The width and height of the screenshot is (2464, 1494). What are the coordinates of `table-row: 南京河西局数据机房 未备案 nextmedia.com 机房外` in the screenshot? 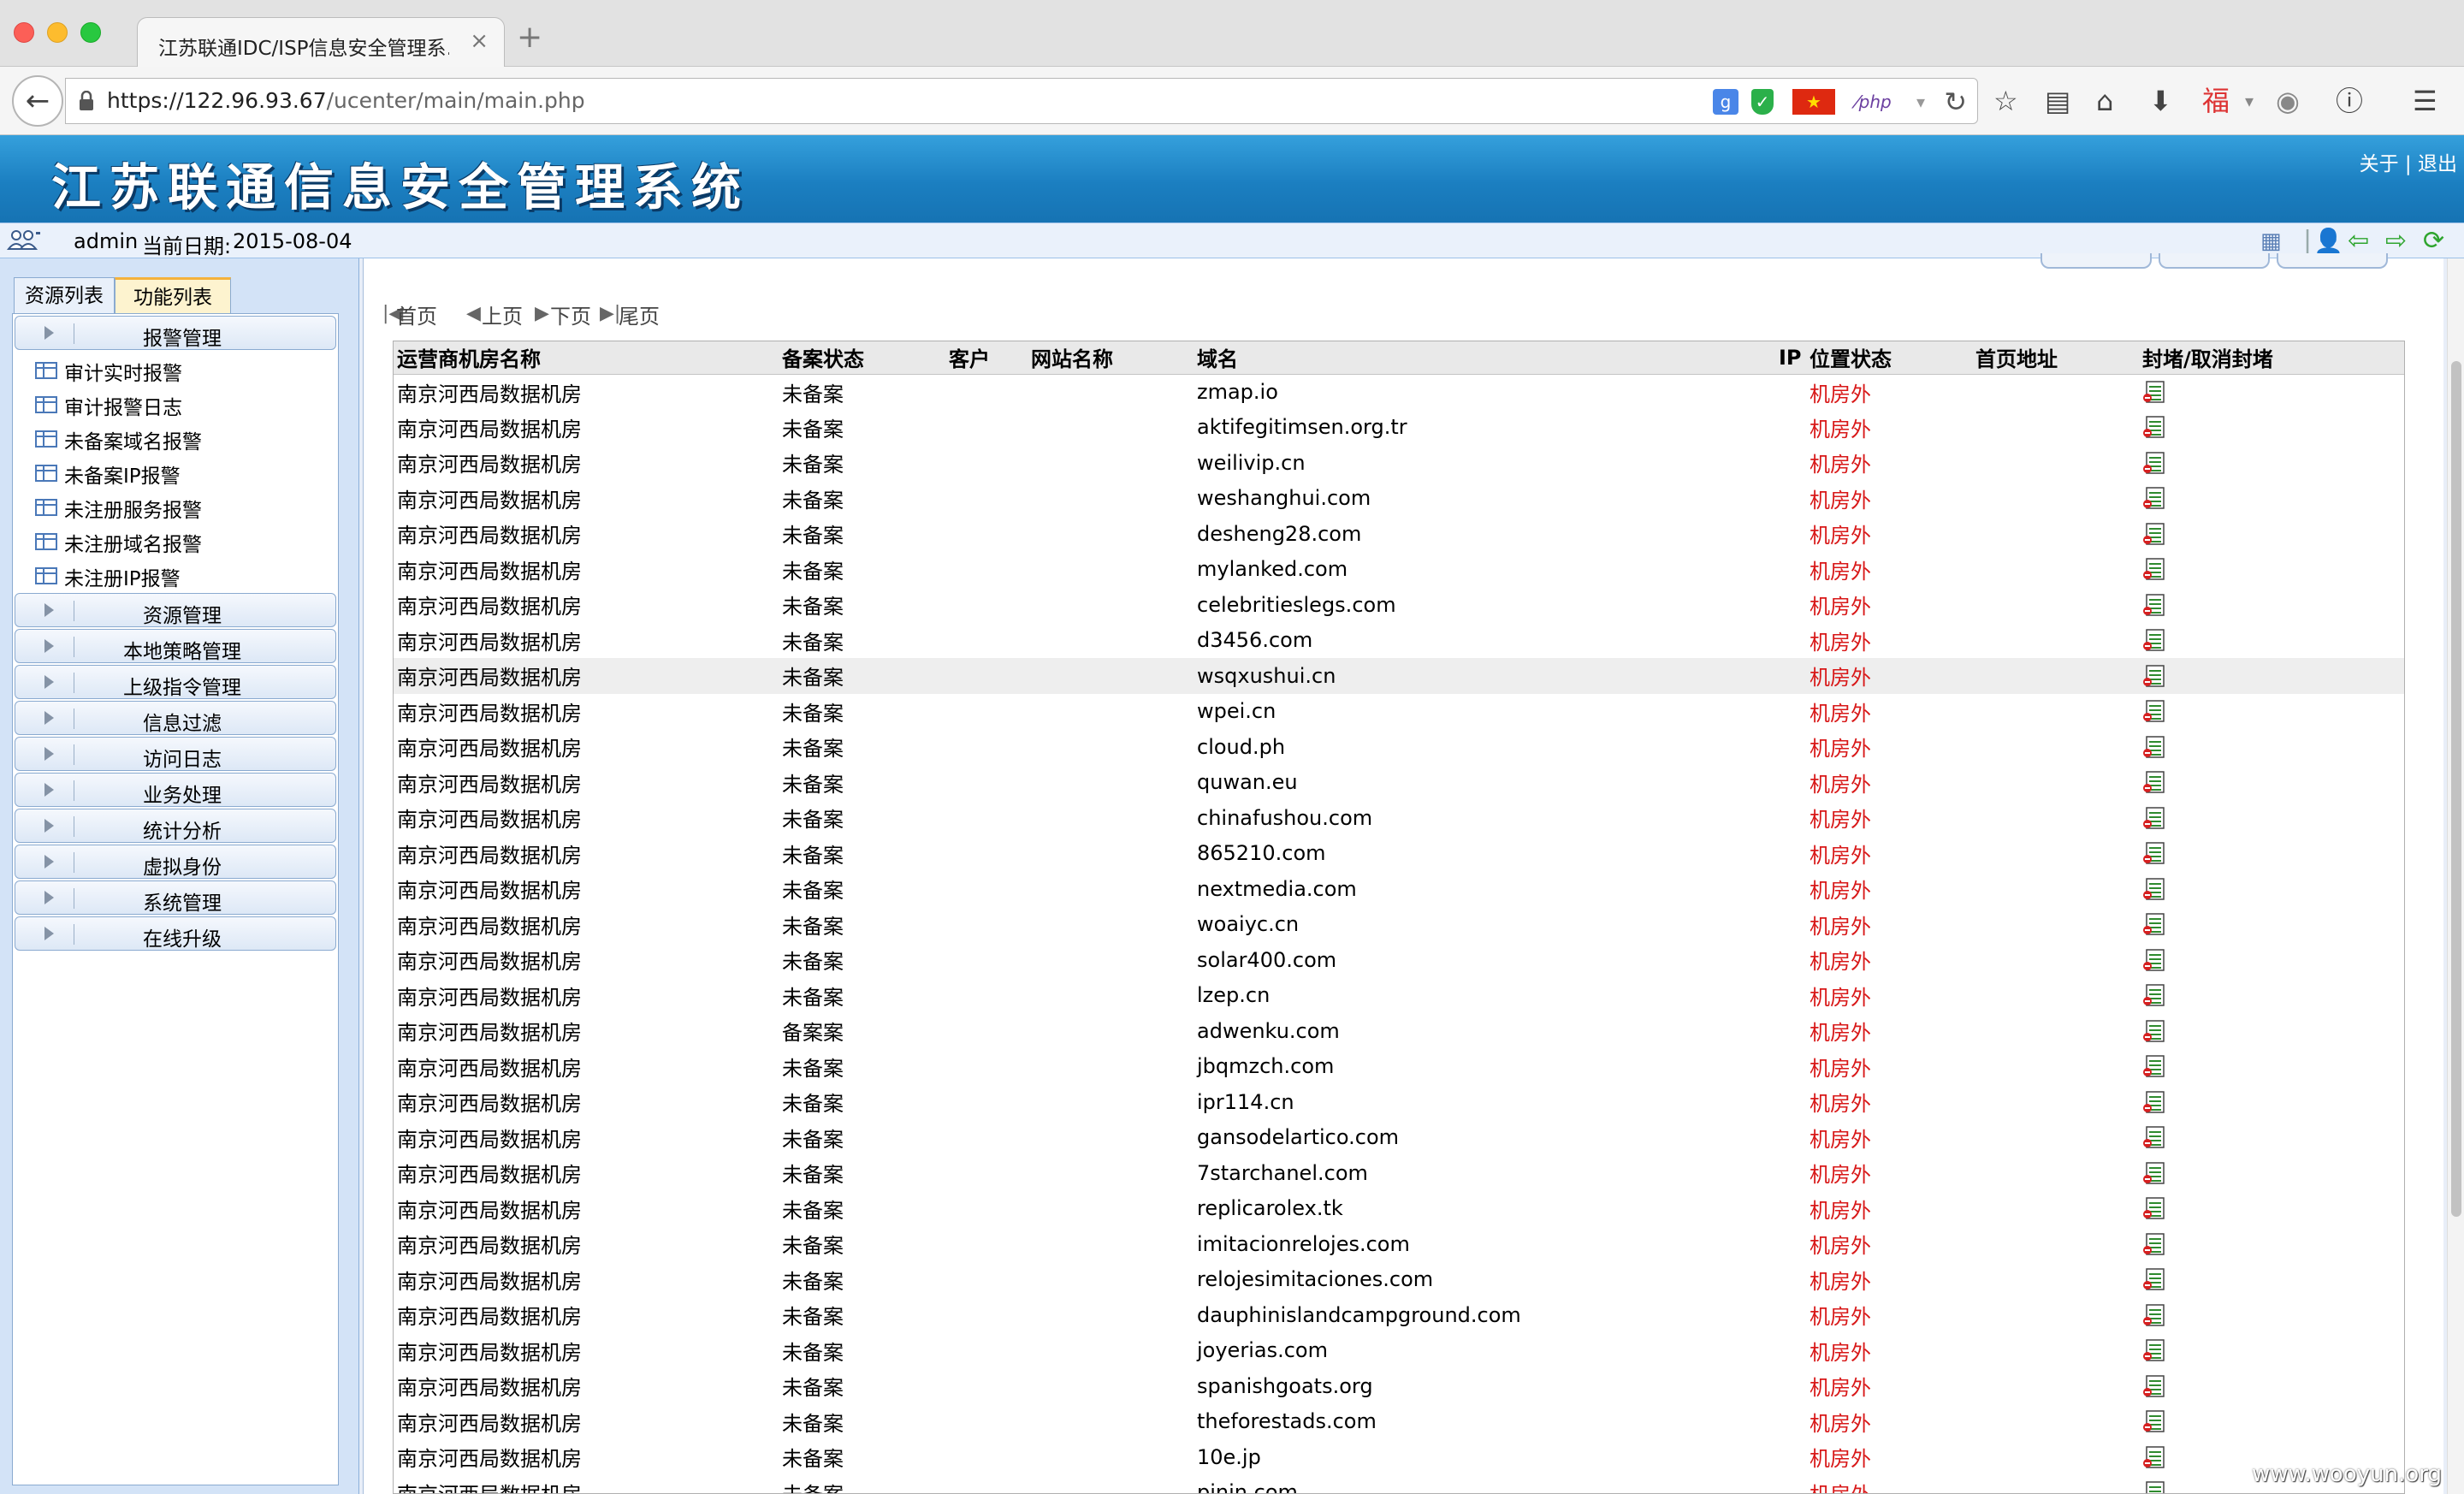 It's located at (1399, 889).